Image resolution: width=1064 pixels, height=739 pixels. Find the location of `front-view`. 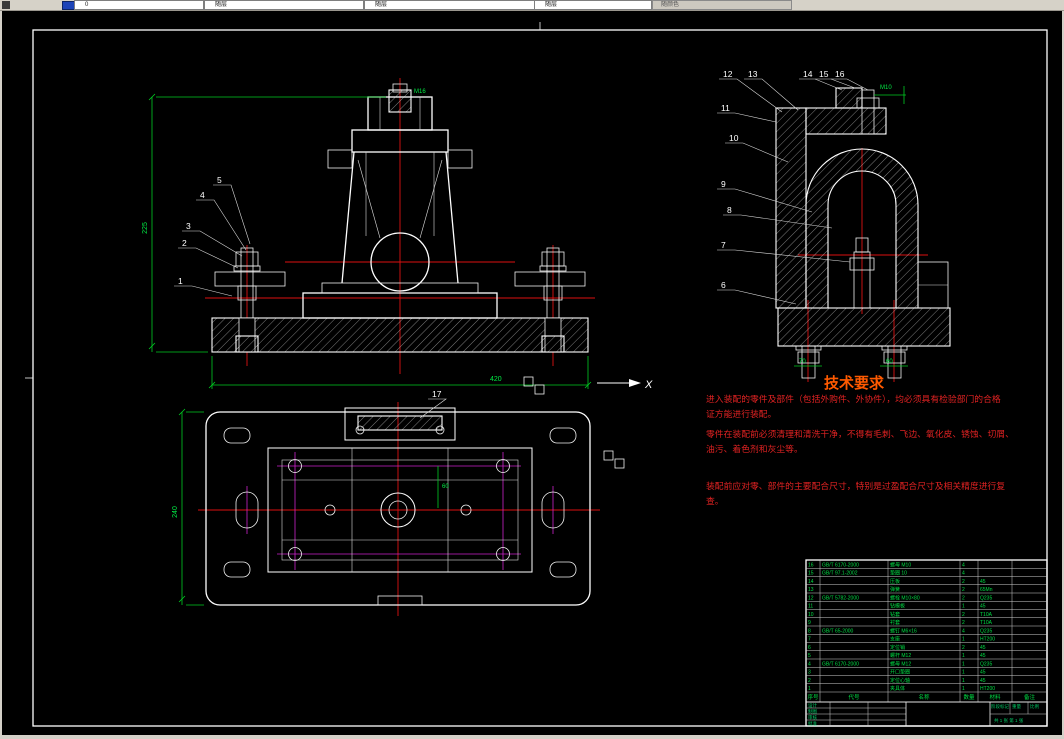

front-view is located at coordinates (400, 226).